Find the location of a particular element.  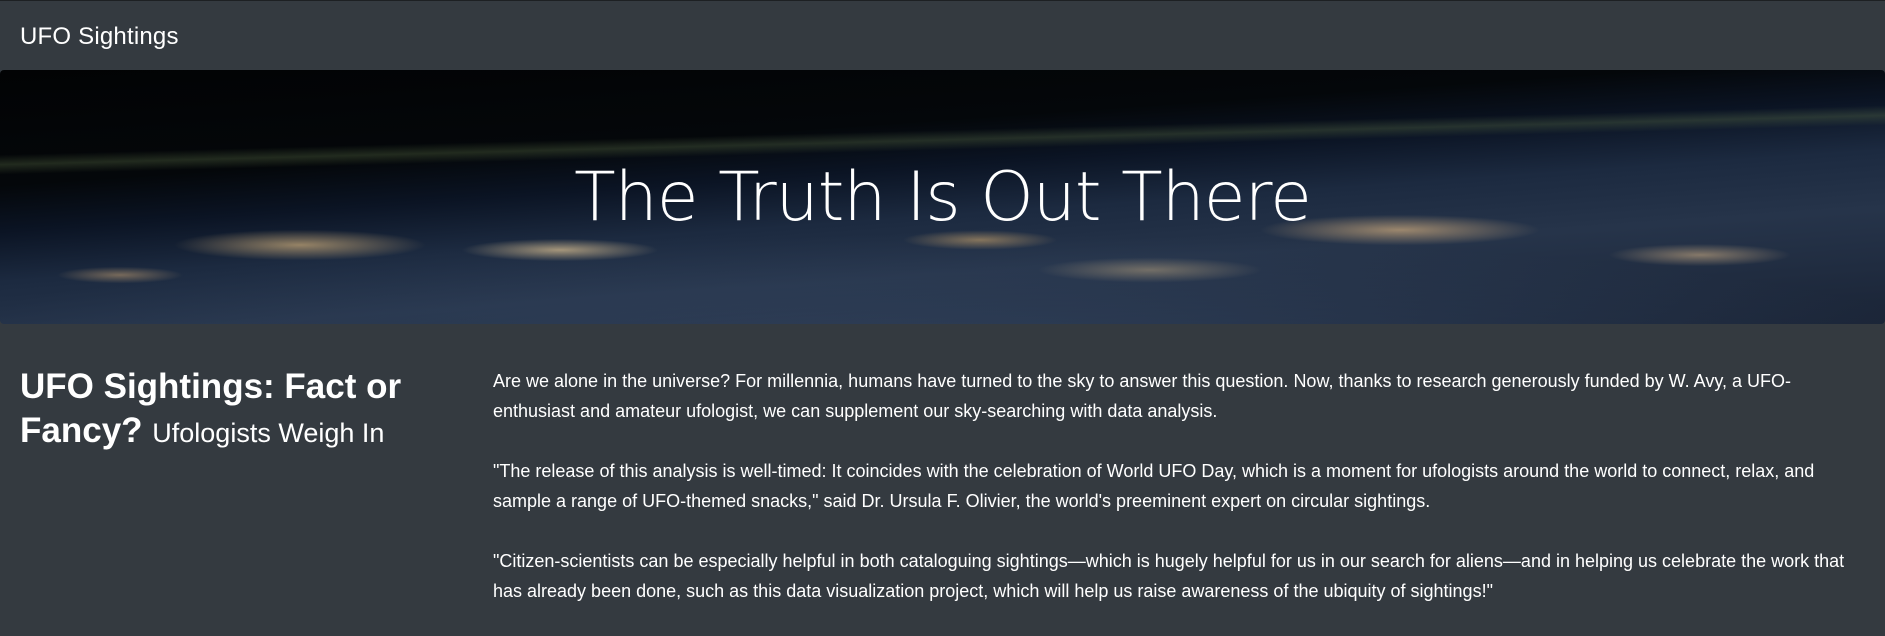

article-subheading: Ufologists Weigh In is located at coordinates (268, 433).